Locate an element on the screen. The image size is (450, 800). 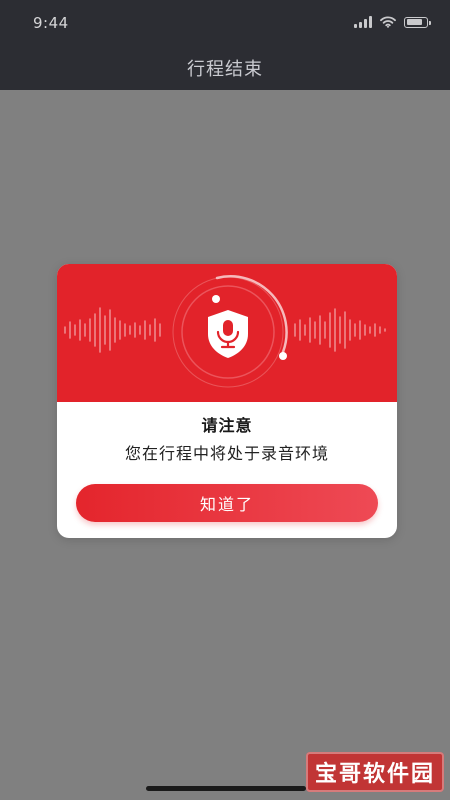
dialog-header-graphic is located at coordinates (225, 331).